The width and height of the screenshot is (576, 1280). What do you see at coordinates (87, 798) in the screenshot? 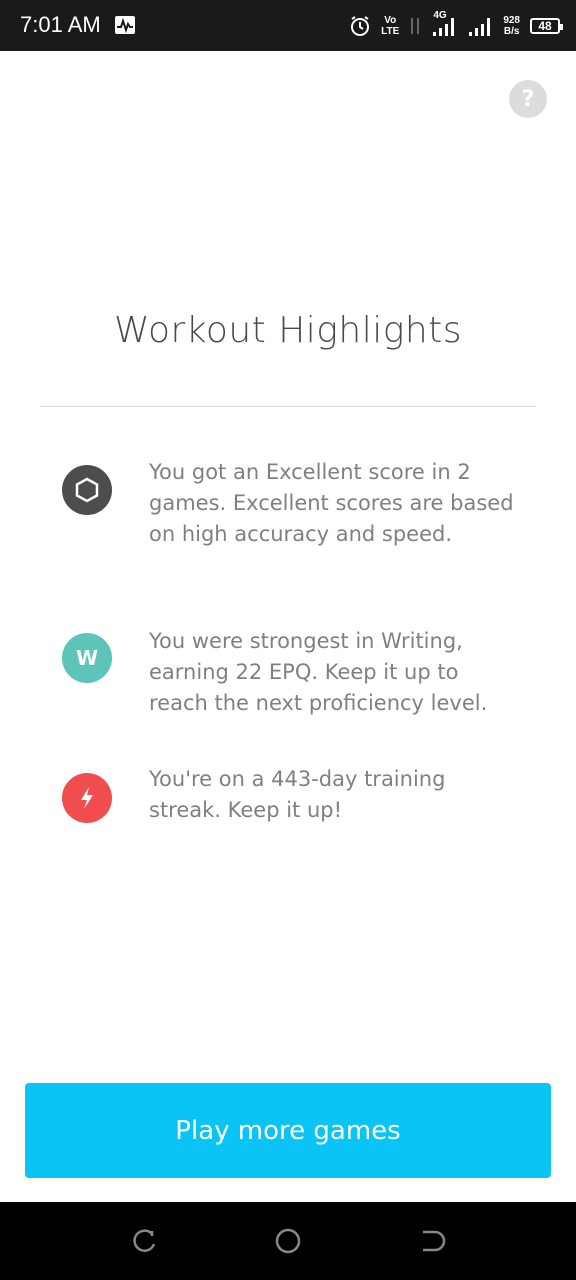
I see `lightning-icon` at bounding box center [87, 798].